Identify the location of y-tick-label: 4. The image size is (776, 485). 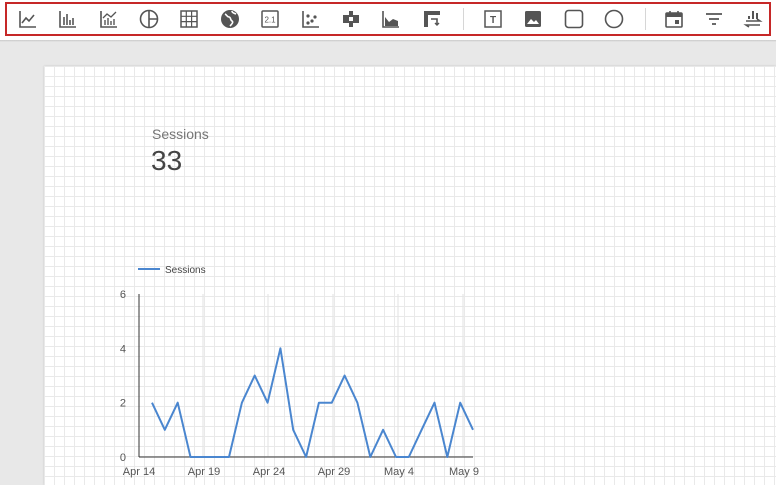
(123, 349).